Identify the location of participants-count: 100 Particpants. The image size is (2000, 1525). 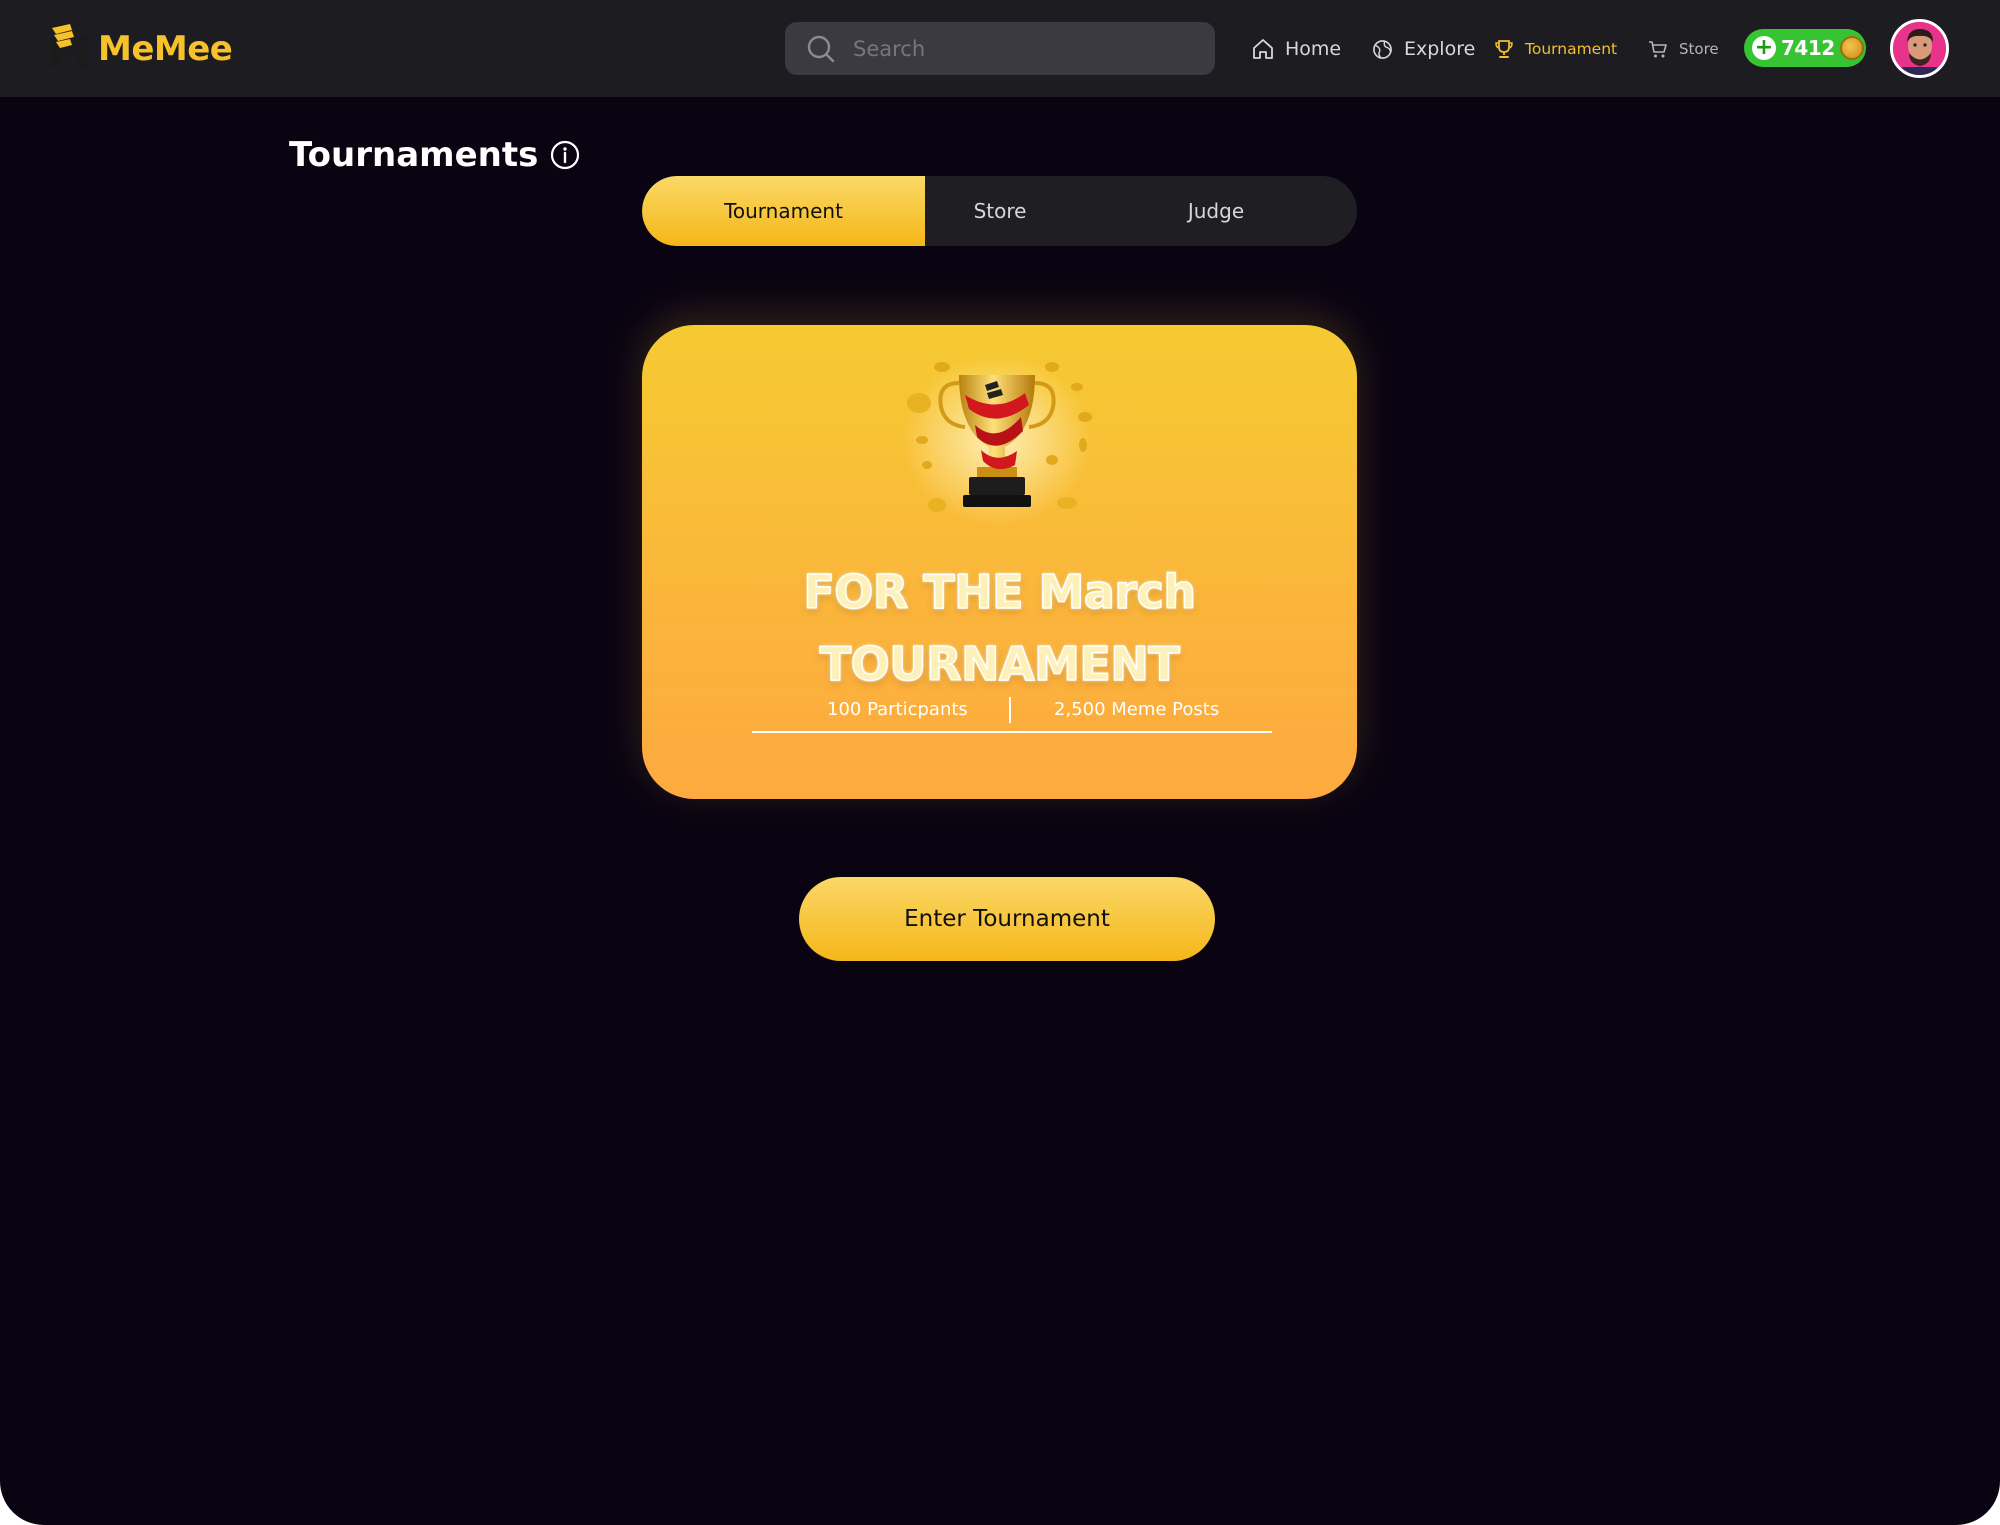
(897, 709).